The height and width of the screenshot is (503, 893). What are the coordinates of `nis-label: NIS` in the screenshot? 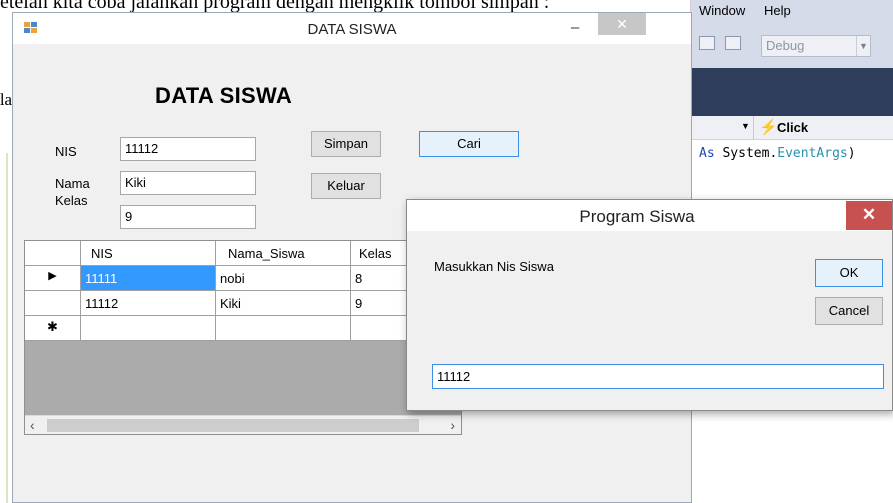 It's located at (66, 151).